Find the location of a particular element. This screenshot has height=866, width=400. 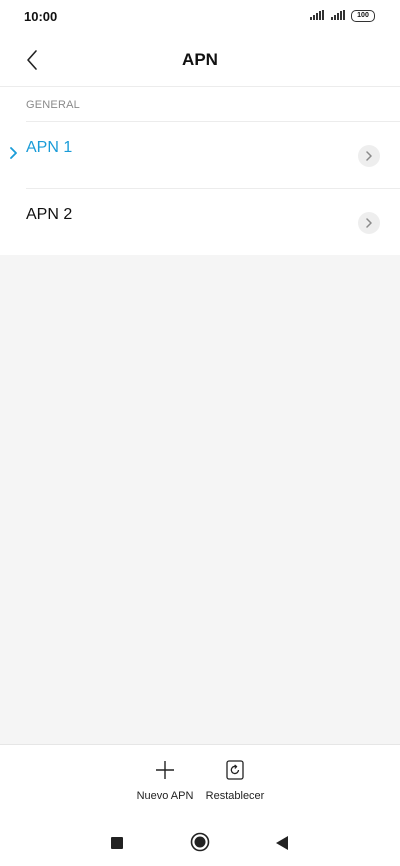

page-title: APN is located at coordinates (200, 59).